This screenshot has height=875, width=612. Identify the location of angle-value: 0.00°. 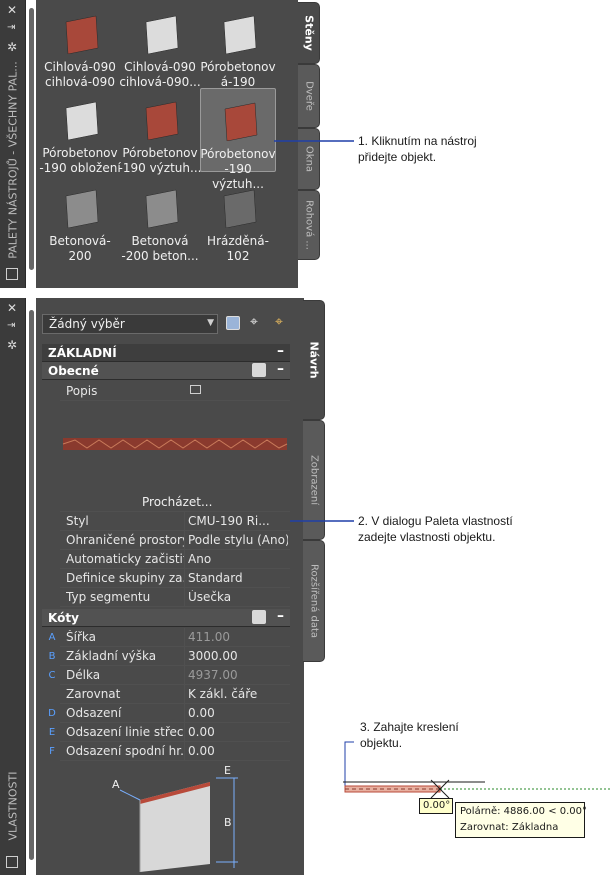
(437, 805).